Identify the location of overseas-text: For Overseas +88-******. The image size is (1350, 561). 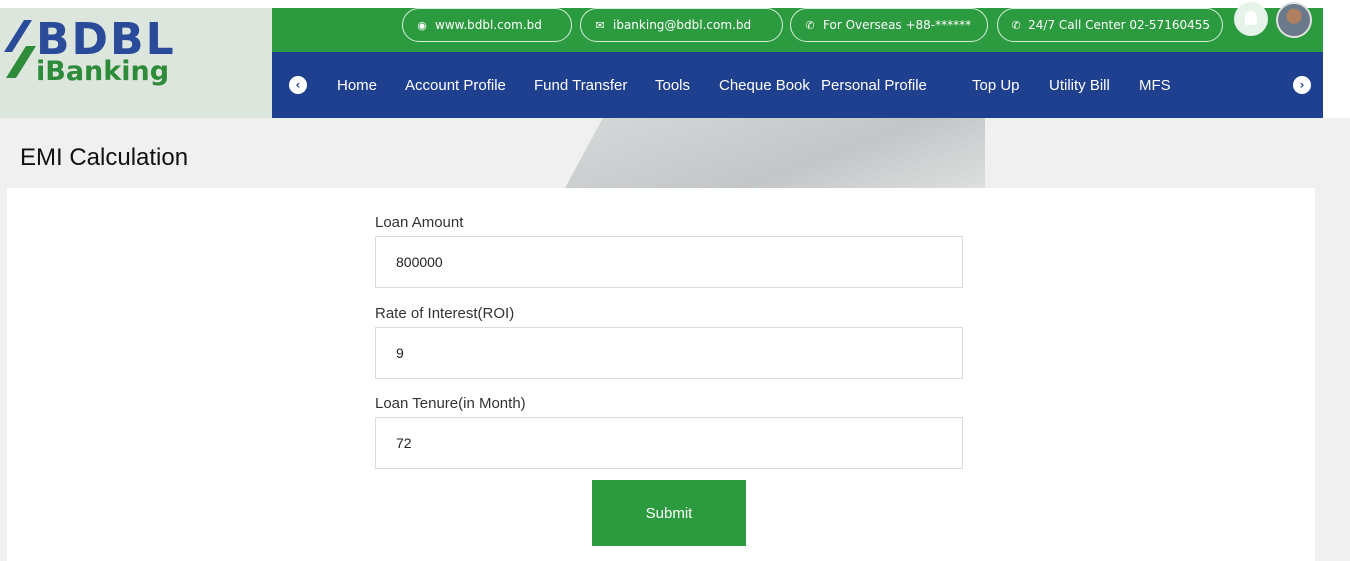
(897, 25).